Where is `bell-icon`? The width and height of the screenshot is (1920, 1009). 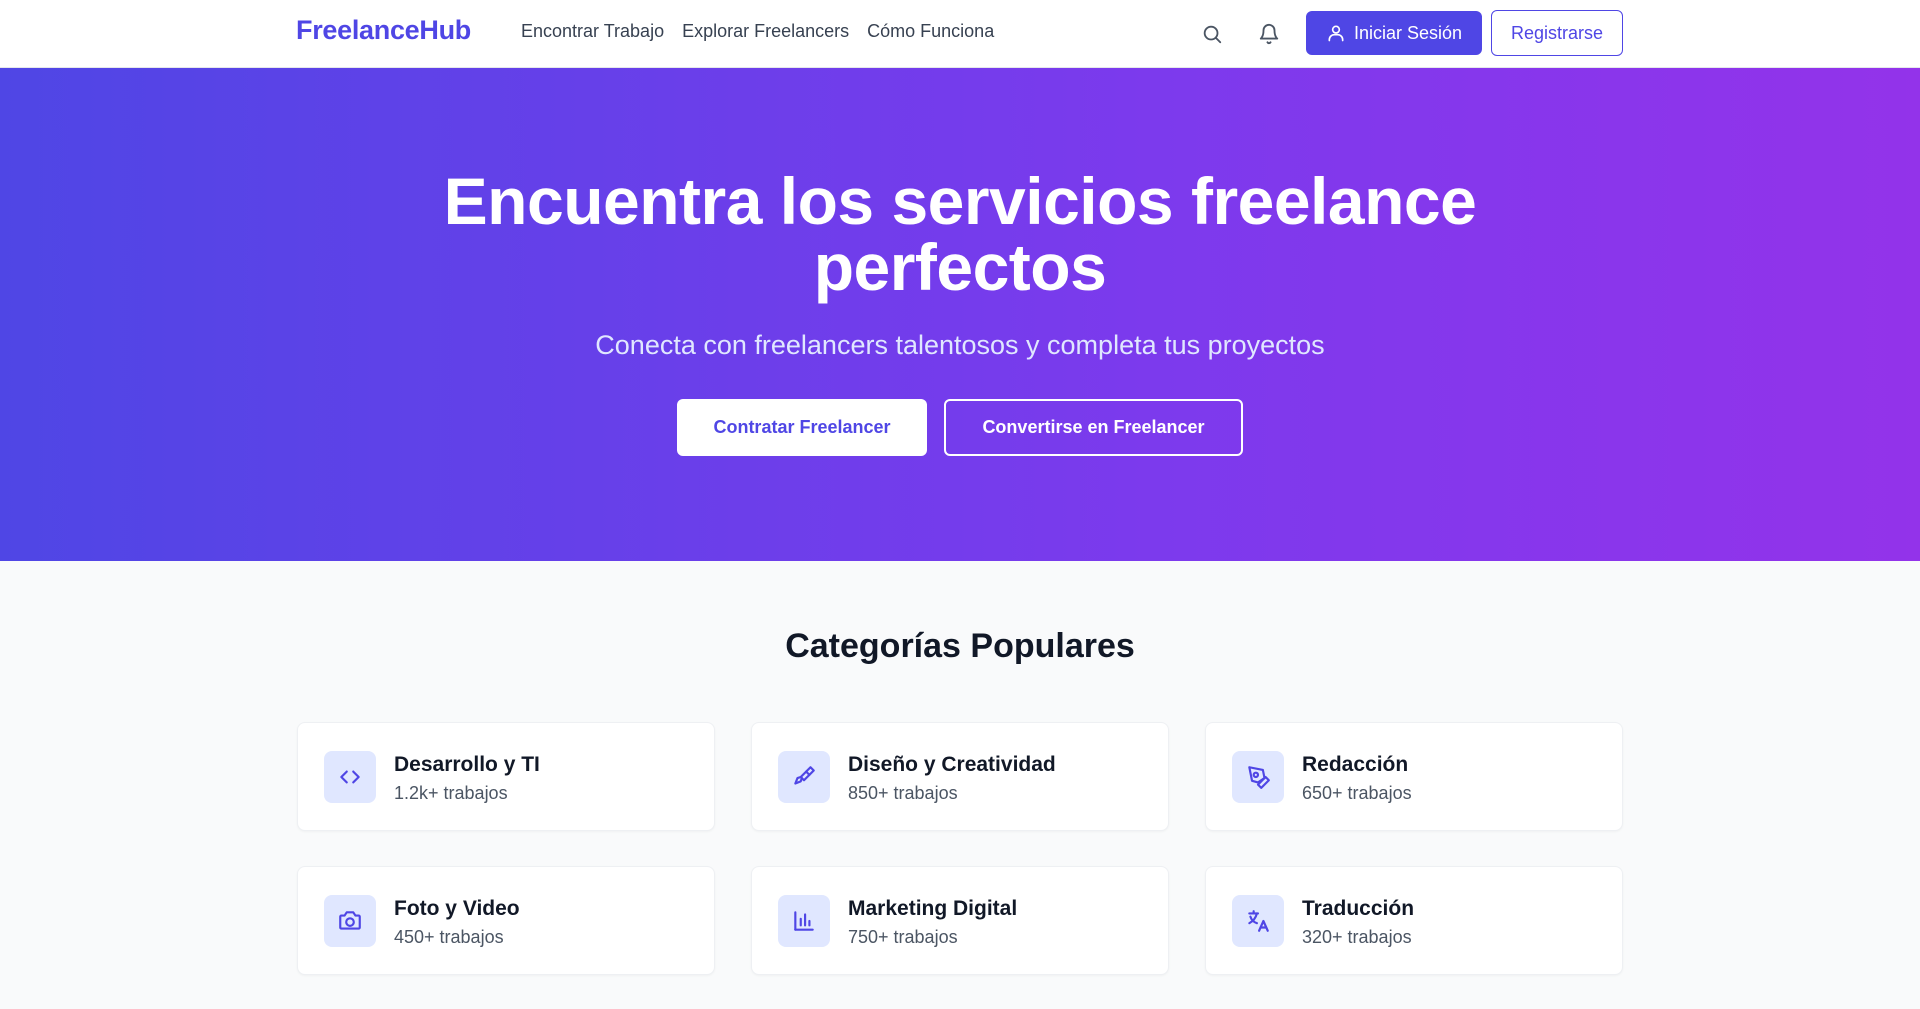
bell-icon is located at coordinates (1269, 34).